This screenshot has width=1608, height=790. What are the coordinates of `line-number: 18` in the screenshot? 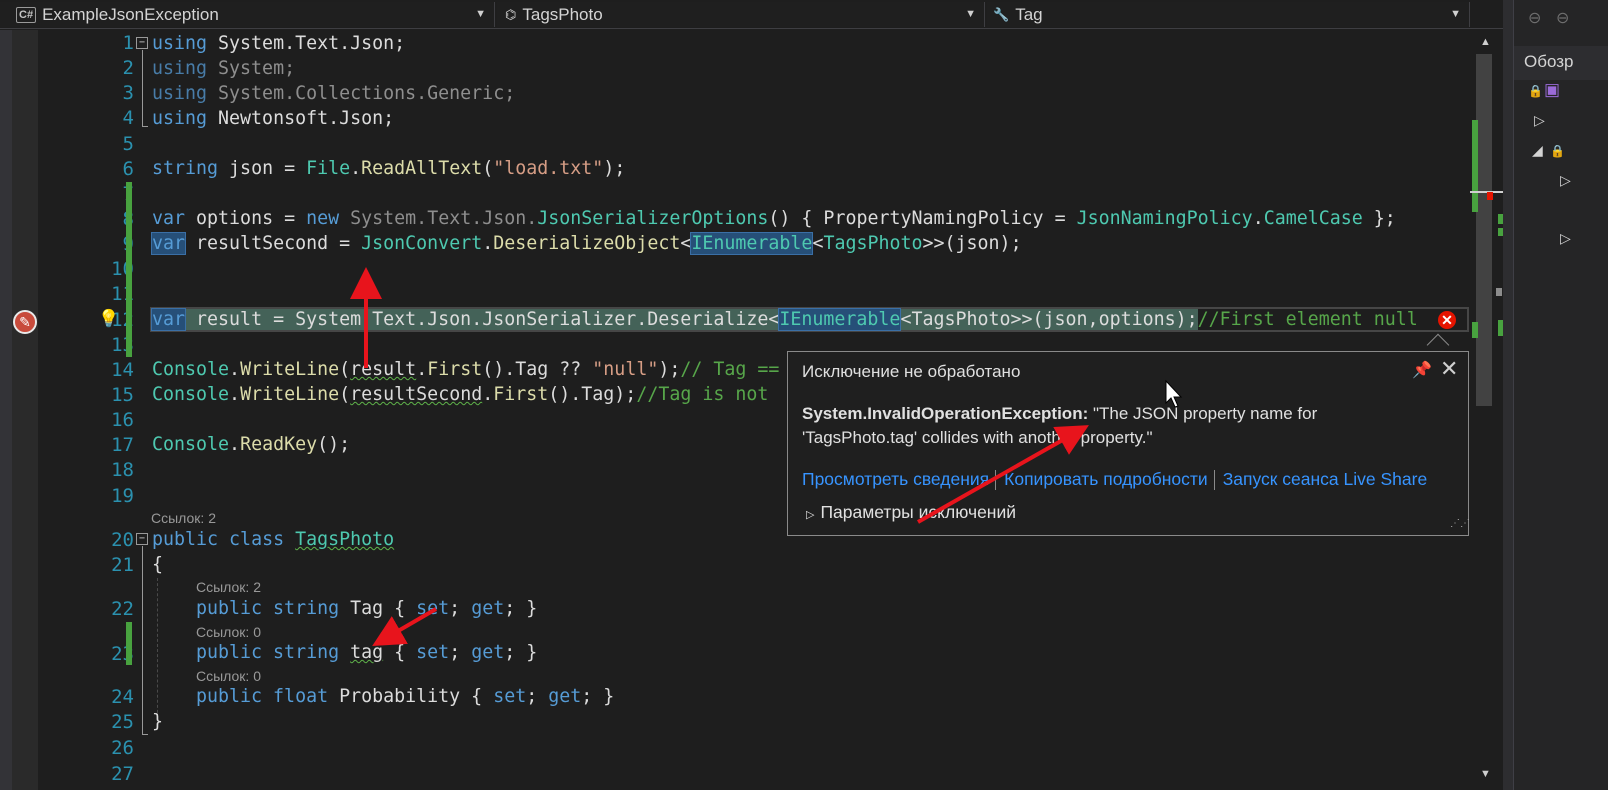 It's located at (122, 470).